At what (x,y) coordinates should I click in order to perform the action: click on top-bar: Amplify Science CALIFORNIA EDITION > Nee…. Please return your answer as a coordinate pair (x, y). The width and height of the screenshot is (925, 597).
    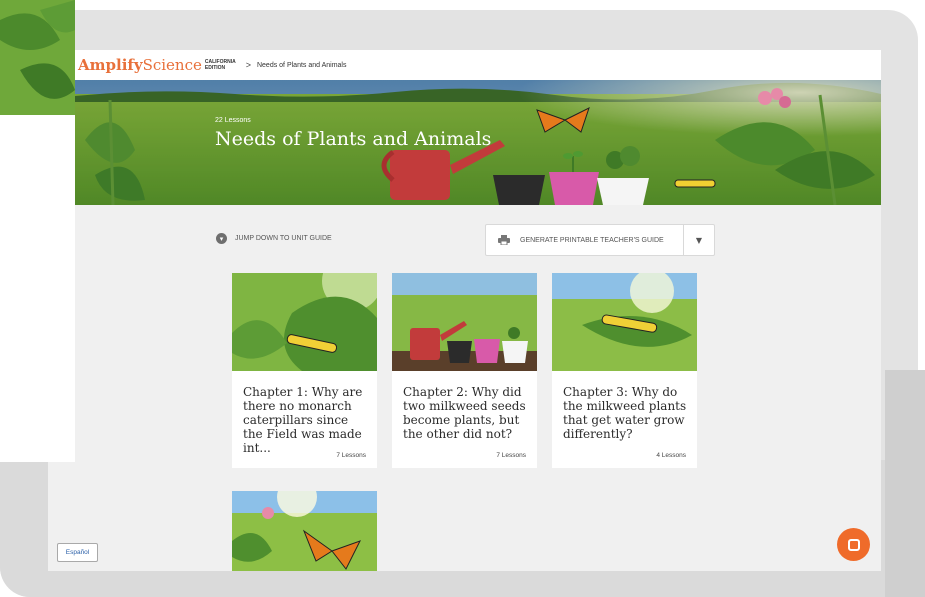
    Looking at the image, I should click on (464, 65).